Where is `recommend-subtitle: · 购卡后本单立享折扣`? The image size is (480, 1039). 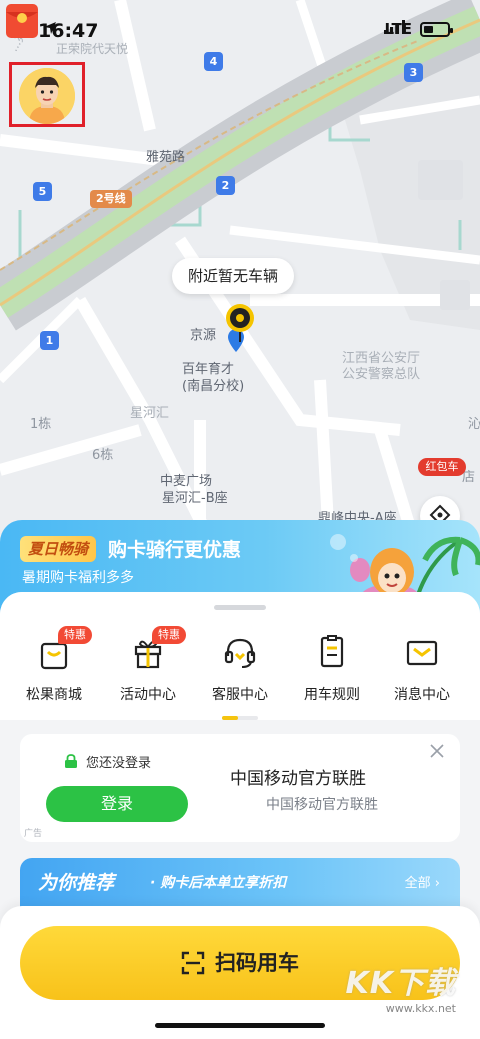
recommend-subtitle: · 购卡后本单立享折扣 is located at coordinates (218, 883).